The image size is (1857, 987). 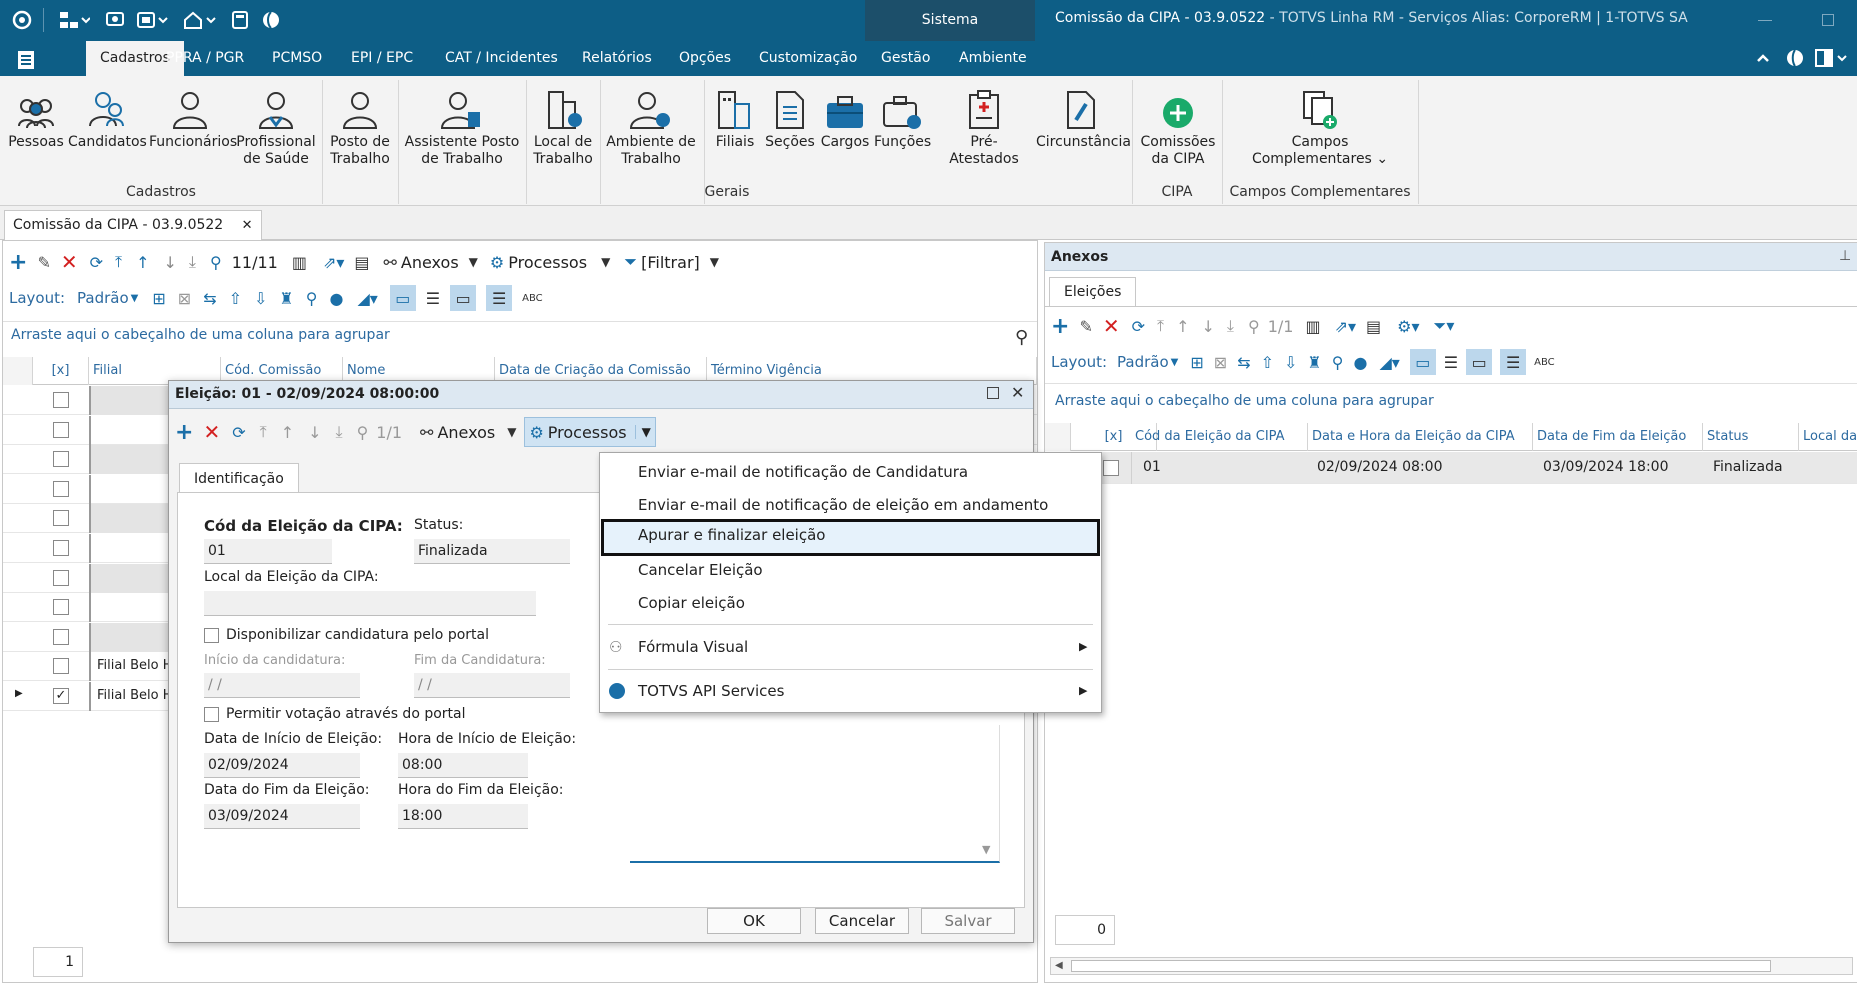 What do you see at coordinates (235, 298) in the screenshot?
I see `move-up-icon: ⇧` at bounding box center [235, 298].